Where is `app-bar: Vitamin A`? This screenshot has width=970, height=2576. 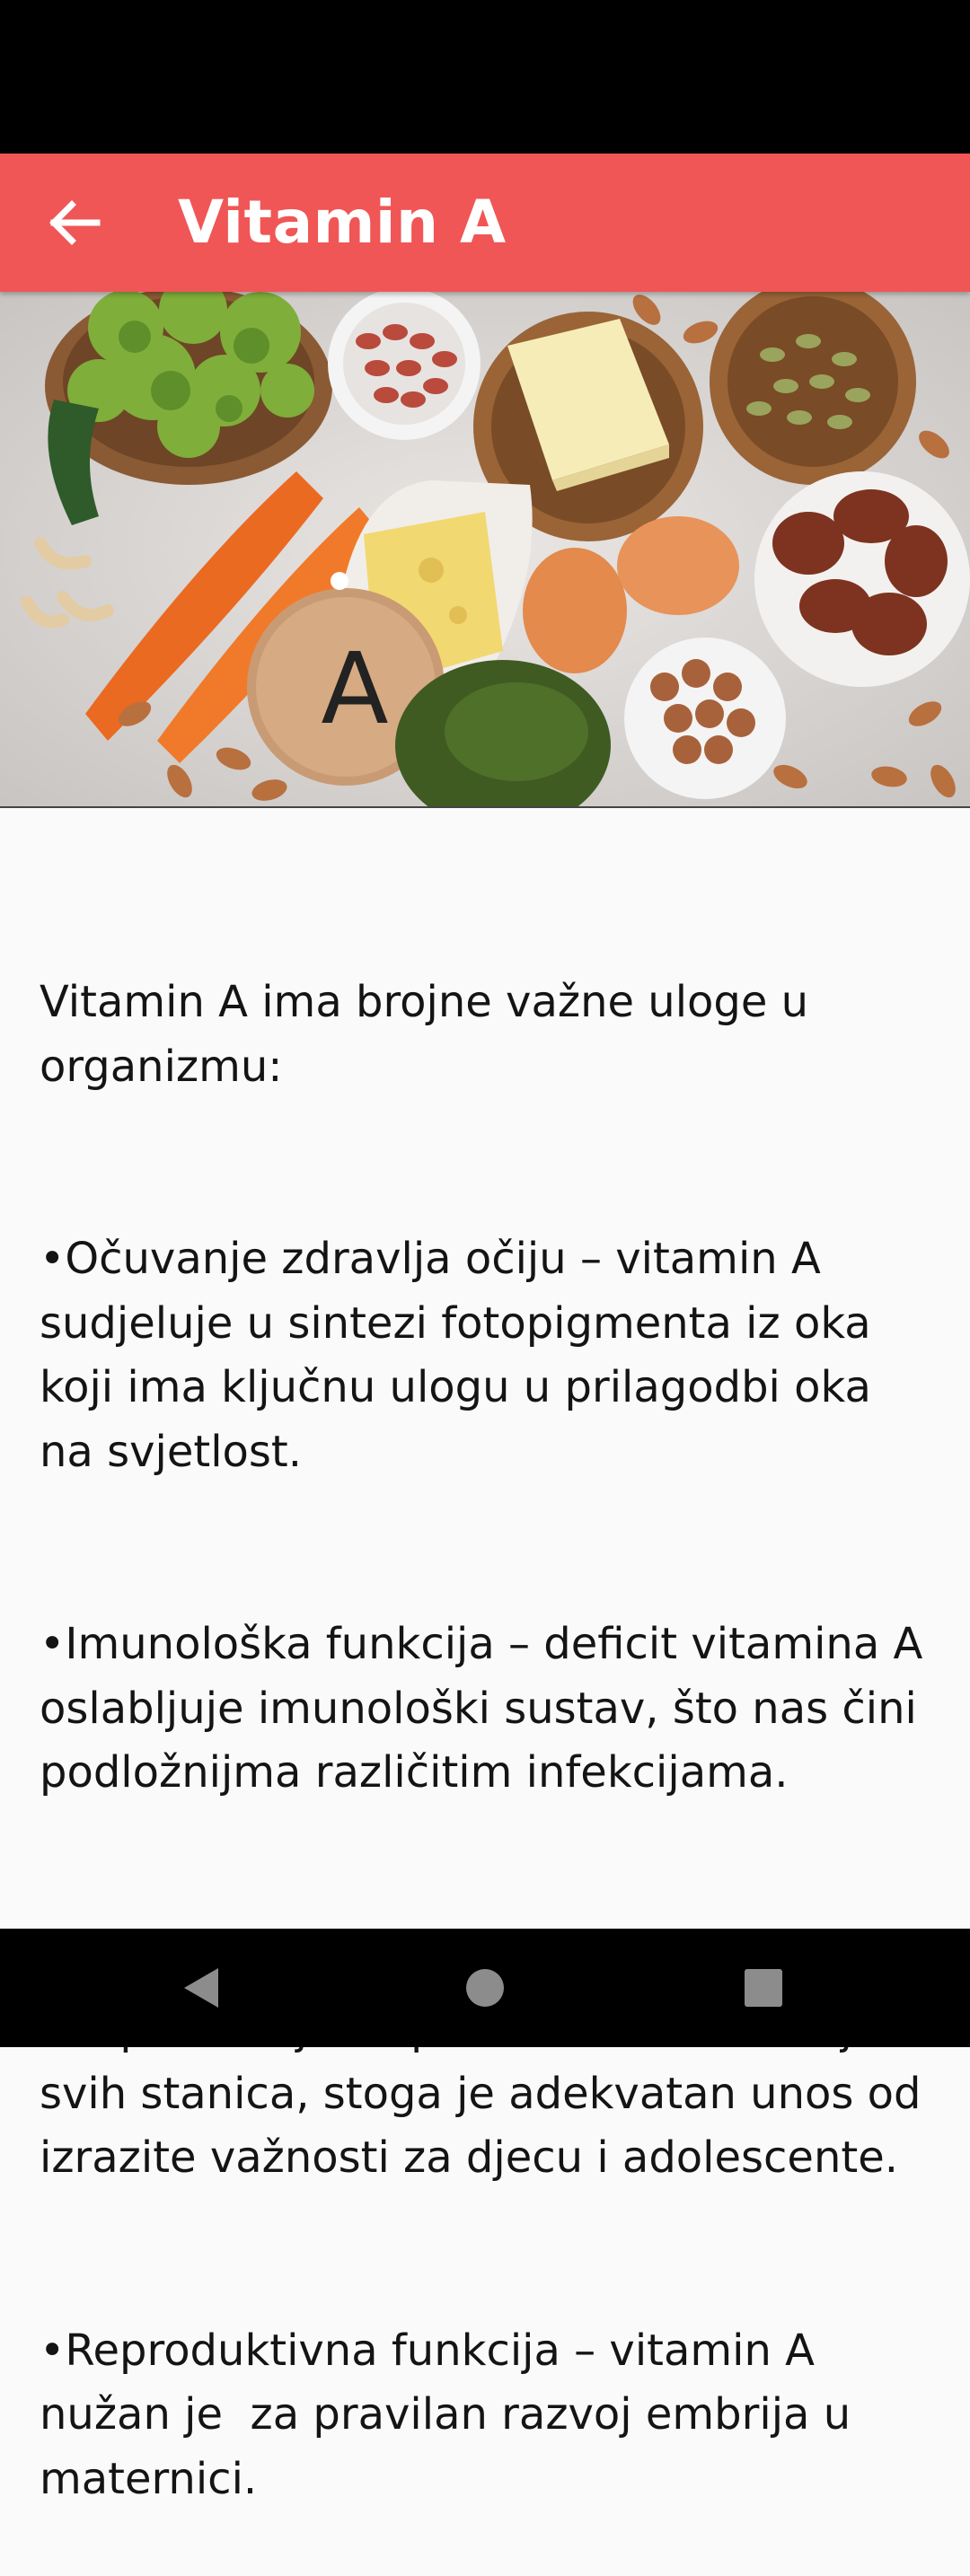 app-bar: Vitamin A is located at coordinates (485, 223).